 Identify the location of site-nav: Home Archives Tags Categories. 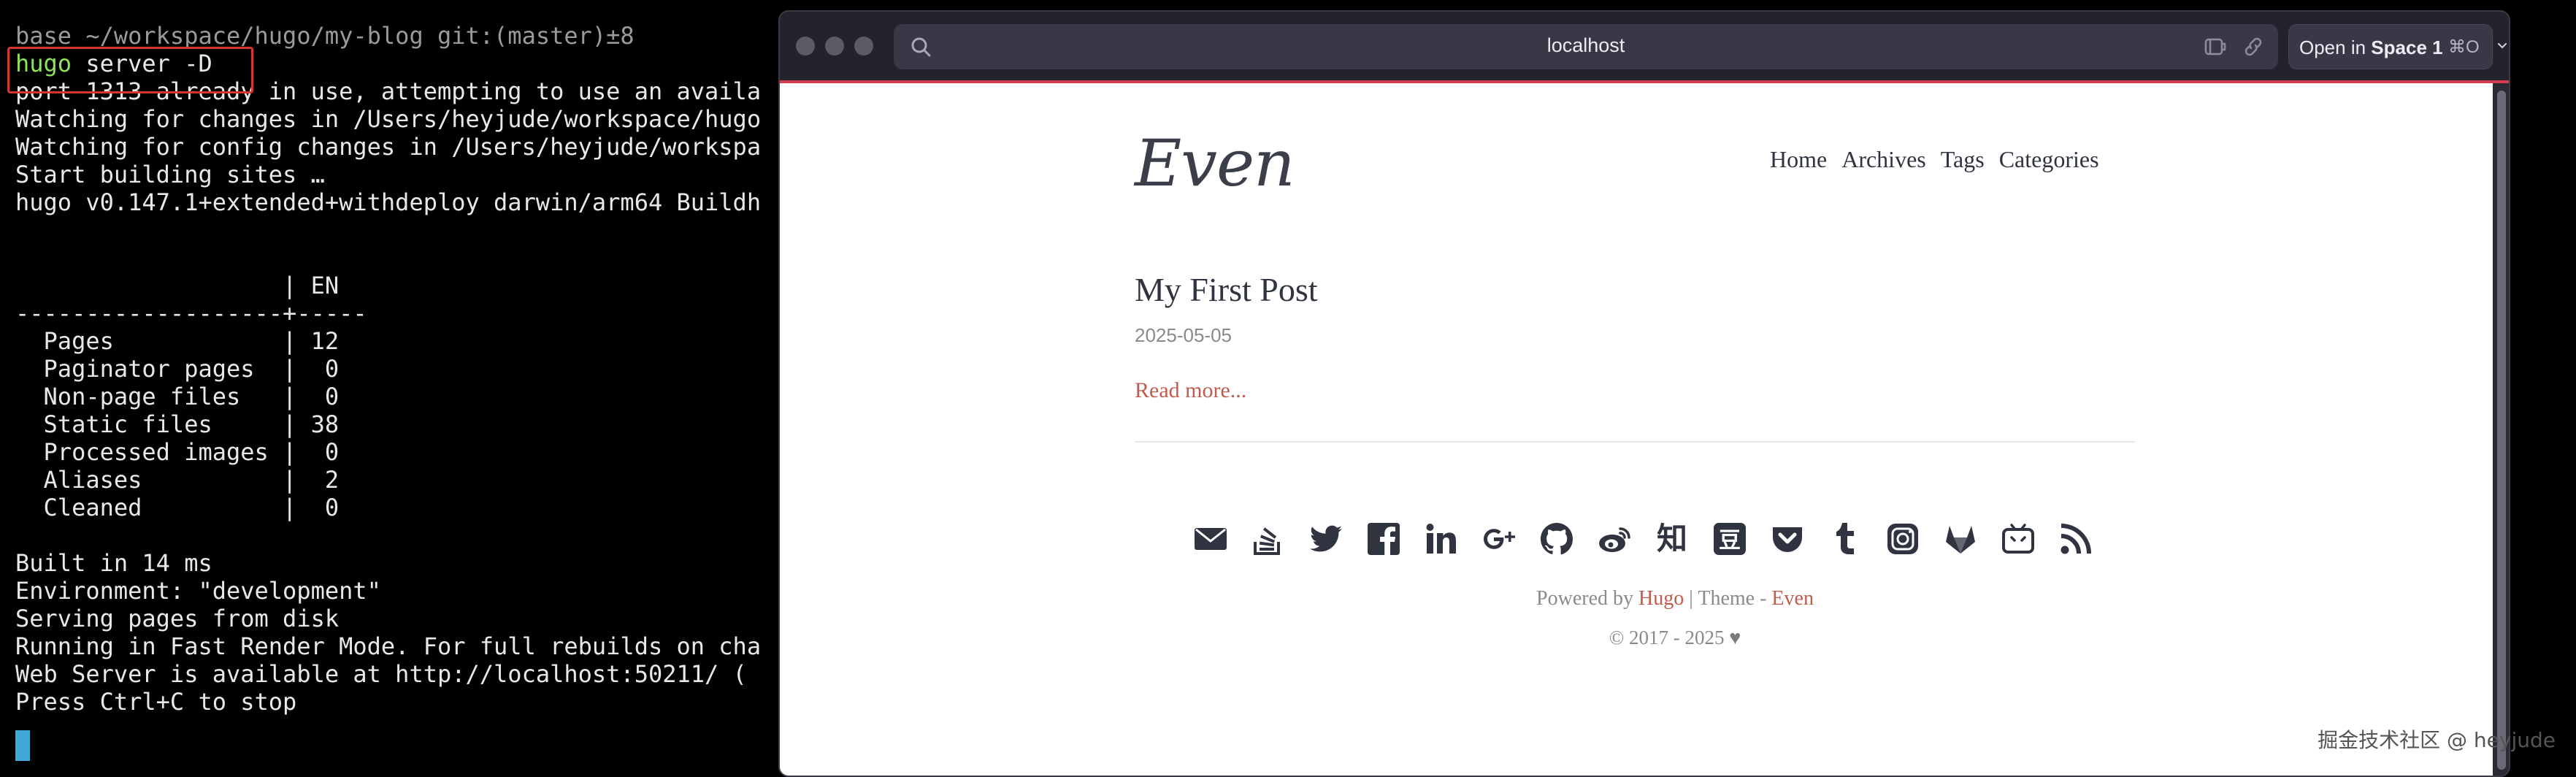
(1934, 159).